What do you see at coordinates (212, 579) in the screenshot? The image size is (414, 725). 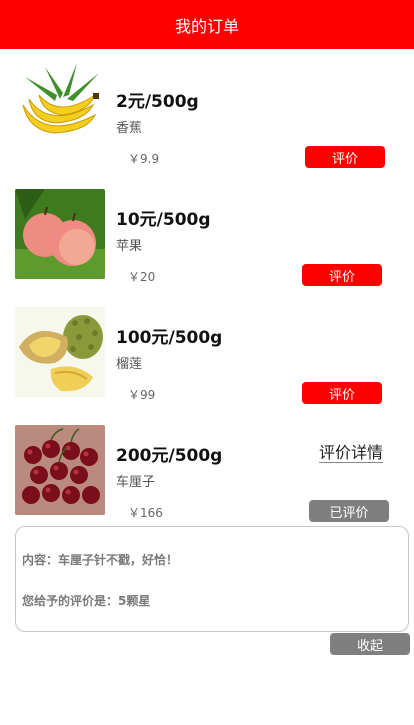 I see `review-detail-box: 内容：车厘子针不戳，好恰！ 您给予的评价是：5颗星` at bounding box center [212, 579].